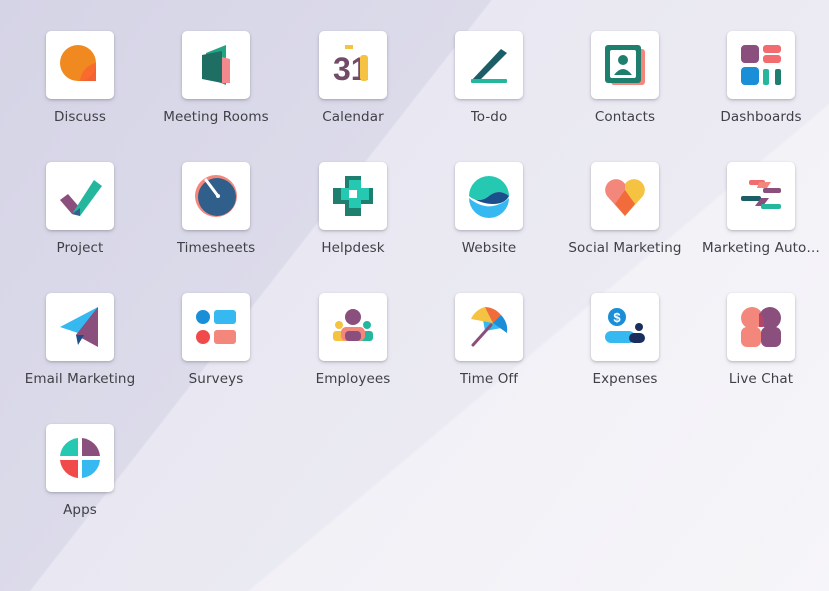 The width and height of the screenshot is (829, 591). I want to click on marketing-automation-icon, so click(761, 196).